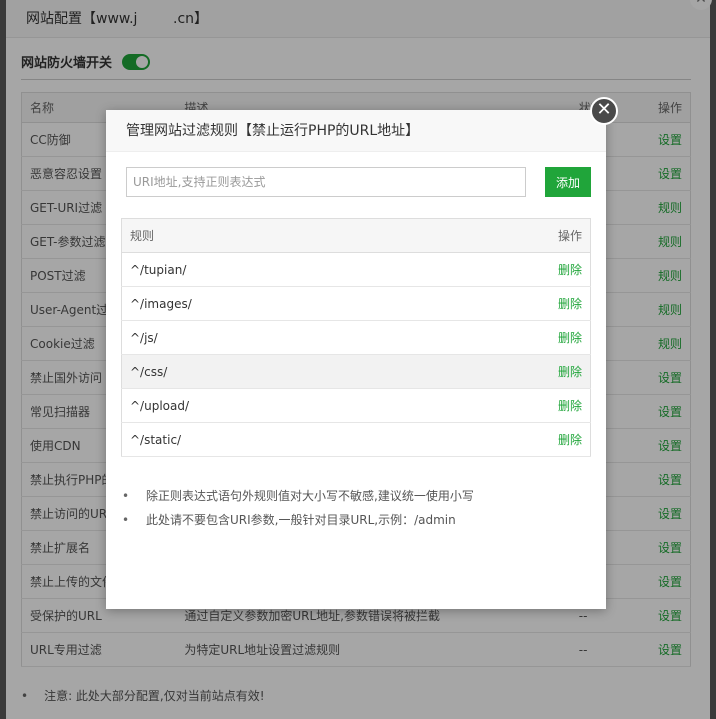 Image resolution: width=716 pixels, height=719 pixels. Describe the element at coordinates (568, 182) in the screenshot. I see `add-button: 添加` at that location.